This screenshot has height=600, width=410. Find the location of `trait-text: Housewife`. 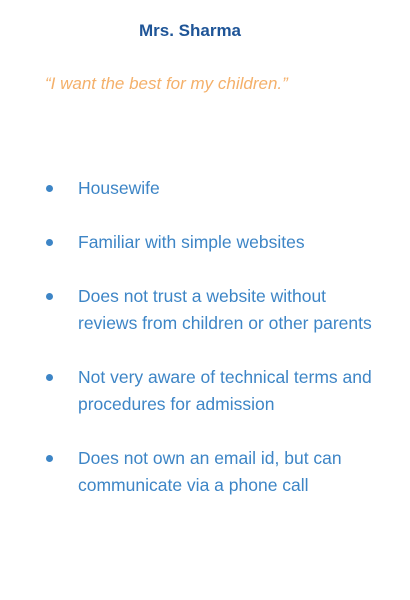

trait-text: Housewife is located at coordinates (119, 188).